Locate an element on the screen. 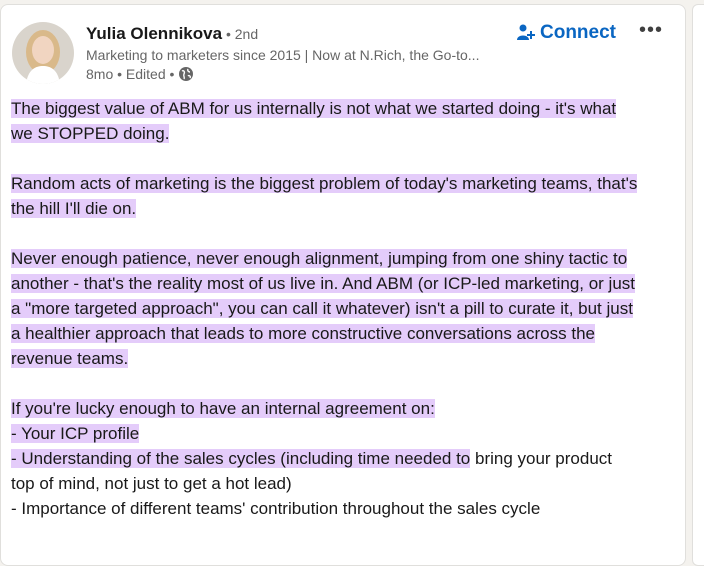 This screenshot has height=566, width=704. post-meta: 8mo • Edited • is located at coordinates (140, 74).